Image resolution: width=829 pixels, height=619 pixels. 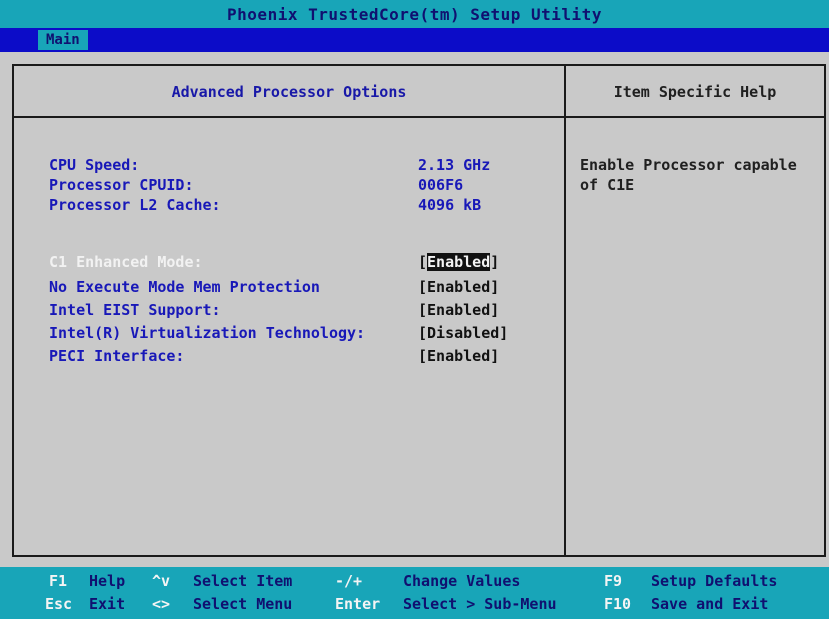 What do you see at coordinates (94, 165) in the screenshot?
I see `cpu-speed-label: CPU Speed:` at bounding box center [94, 165].